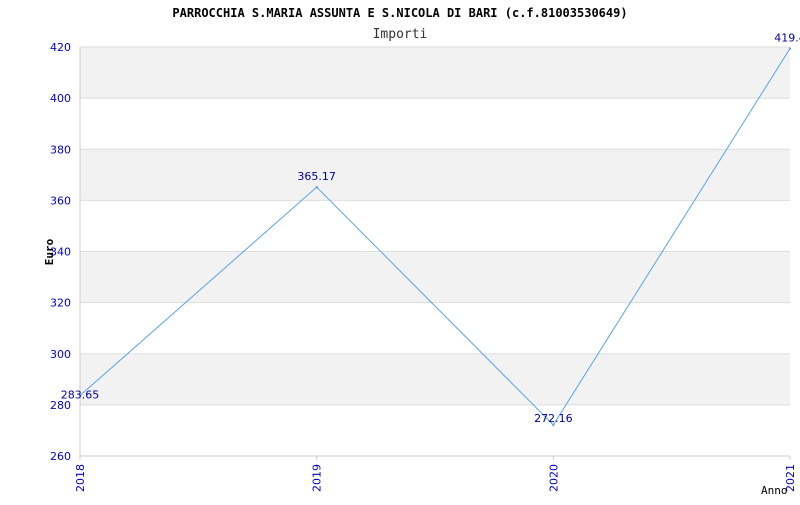  Describe the element at coordinates (60, 98) in the screenshot. I see `y-tick-label: 400` at that location.